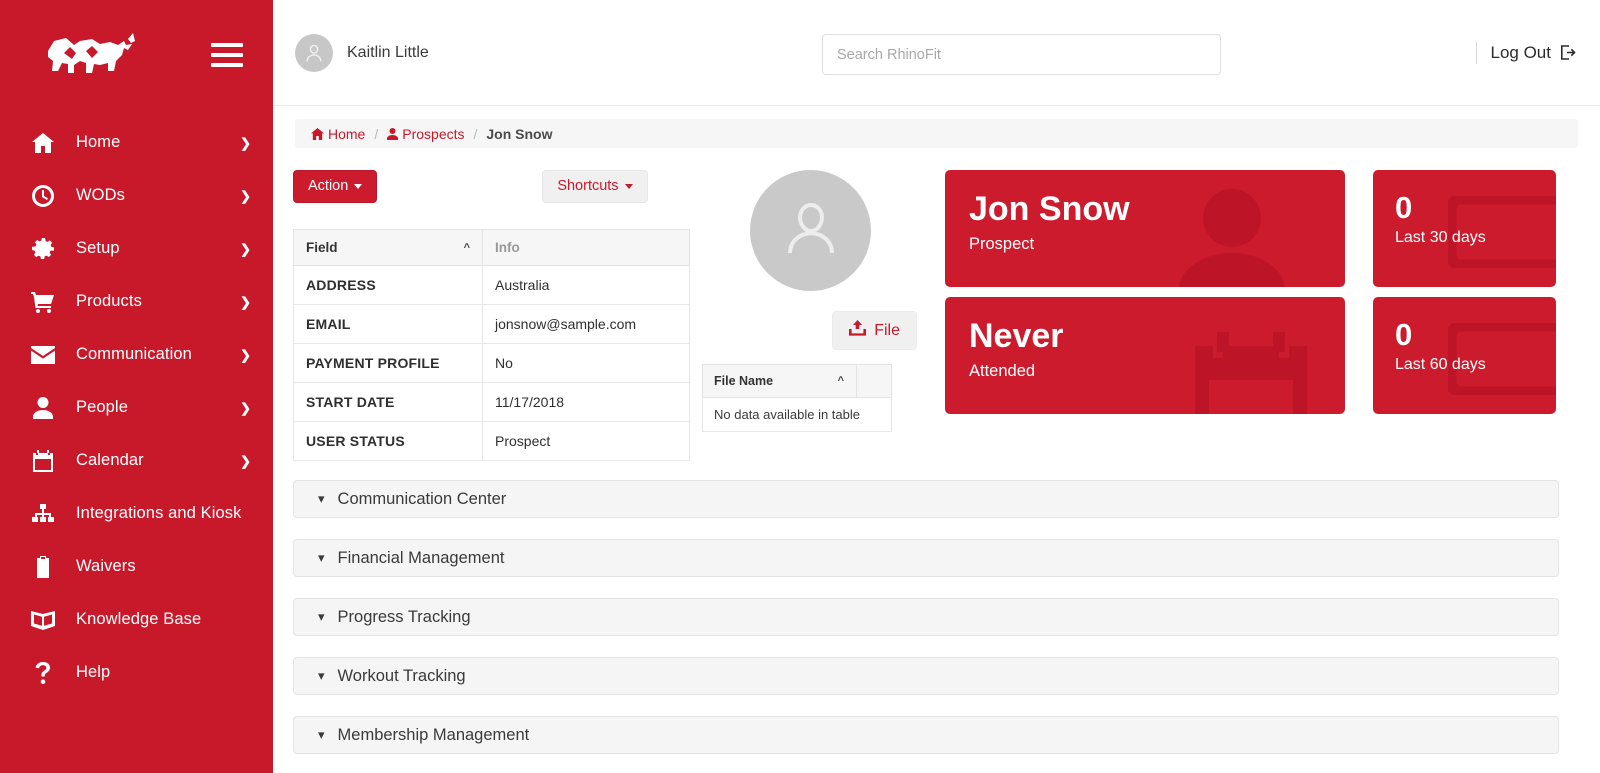 This screenshot has width=1600, height=773. What do you see at coordinates (90, 55) in the screenshot?
I see `rhino-logo-icon` at bounding box center [90, 55].